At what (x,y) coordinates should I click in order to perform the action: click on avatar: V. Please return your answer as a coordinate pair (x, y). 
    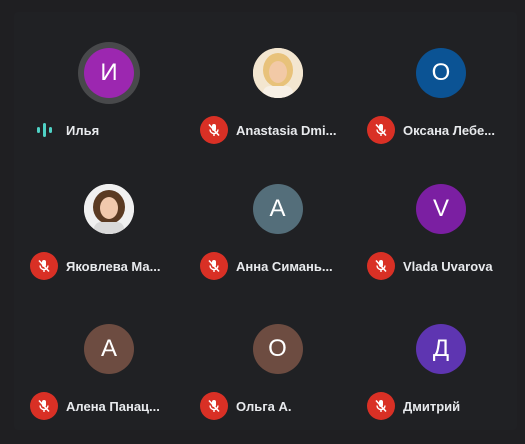
    Looking at the image, I should click on (441, 209).